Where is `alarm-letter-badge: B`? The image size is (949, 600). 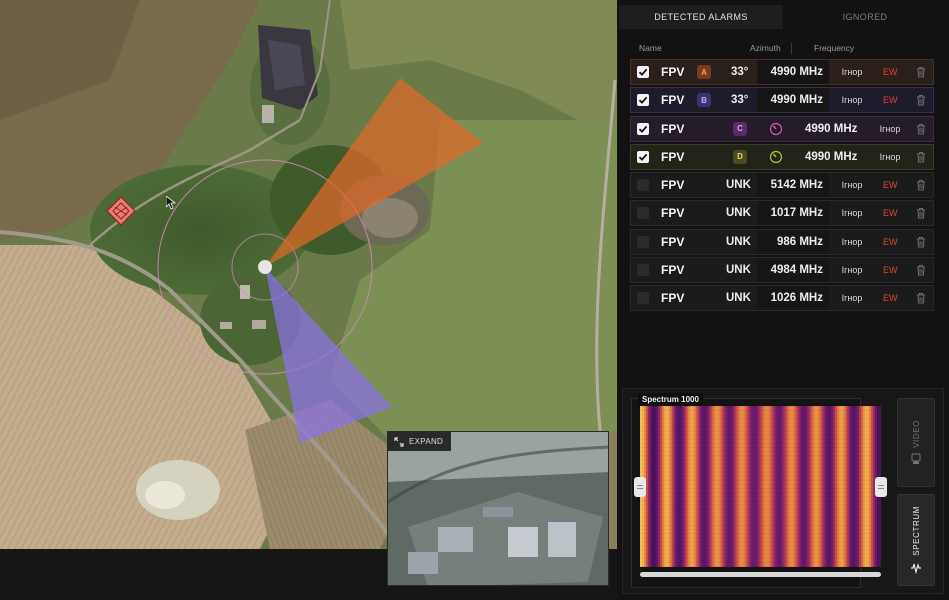
alarm-letter-badge: B is located at coordinates (704, 100).